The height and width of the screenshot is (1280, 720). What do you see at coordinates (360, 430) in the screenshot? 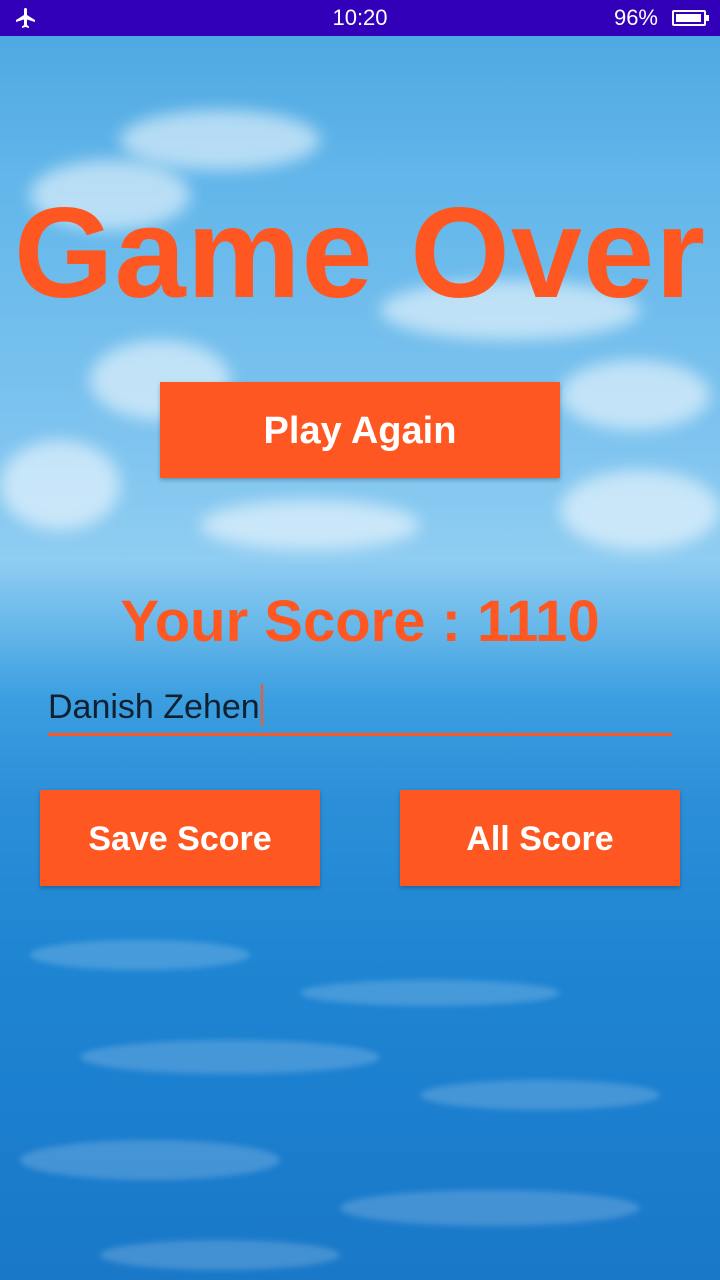
I see `play-again-button: Play Again` at bounding box center [360, 430].